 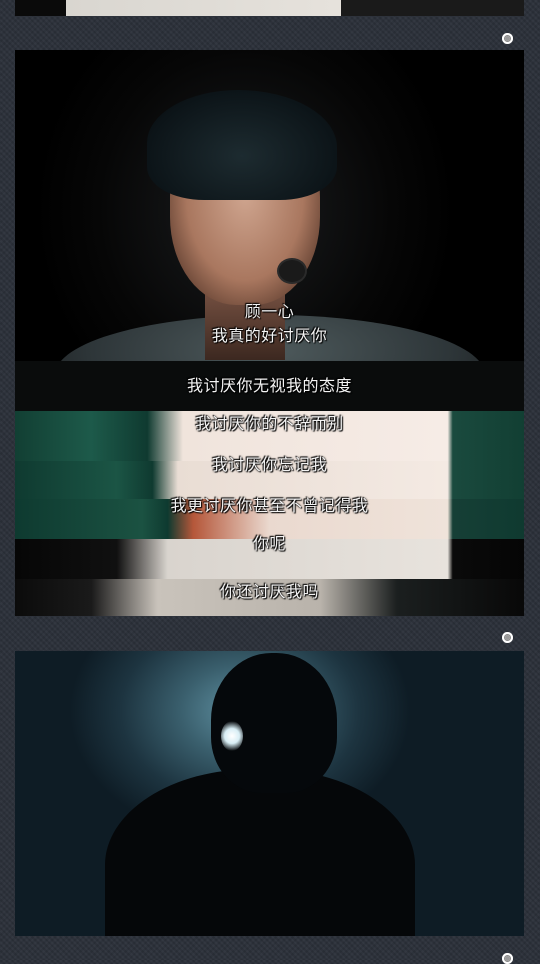 I want to click on subtitle-speaker: 顾一心, so click(x=269, y=311).